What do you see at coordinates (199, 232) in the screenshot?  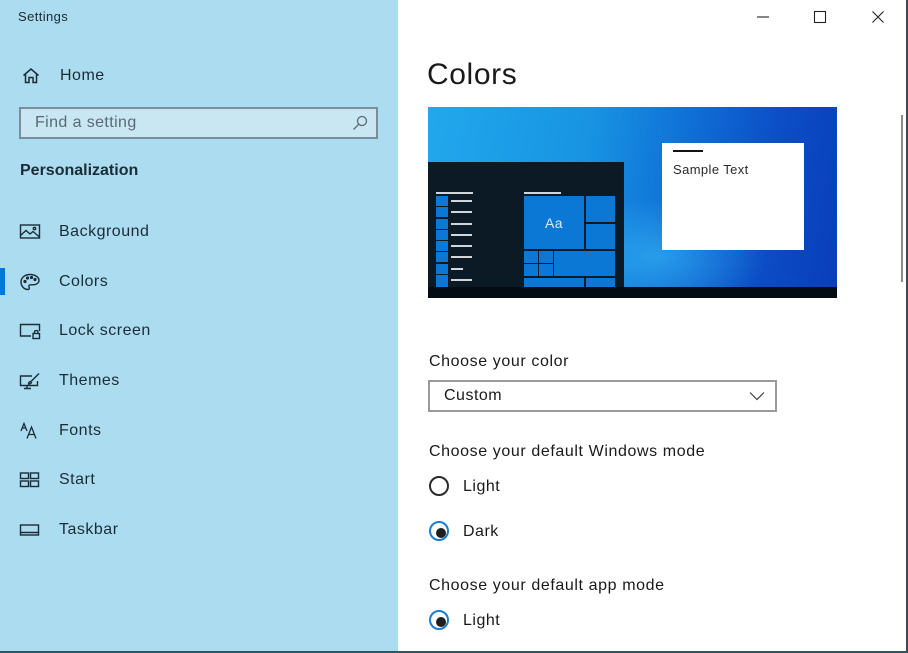 I see `sidebar-item-background: Background` at bounding box center [199, 232].